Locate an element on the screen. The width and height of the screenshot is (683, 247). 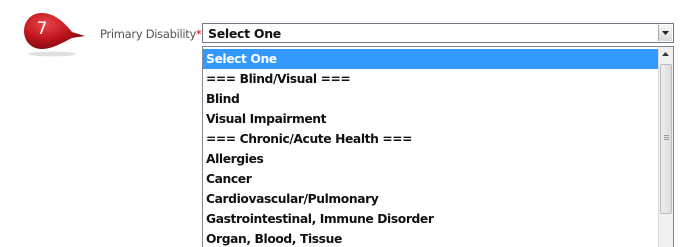
options-scrollbar is located at coordinates (665, 147).